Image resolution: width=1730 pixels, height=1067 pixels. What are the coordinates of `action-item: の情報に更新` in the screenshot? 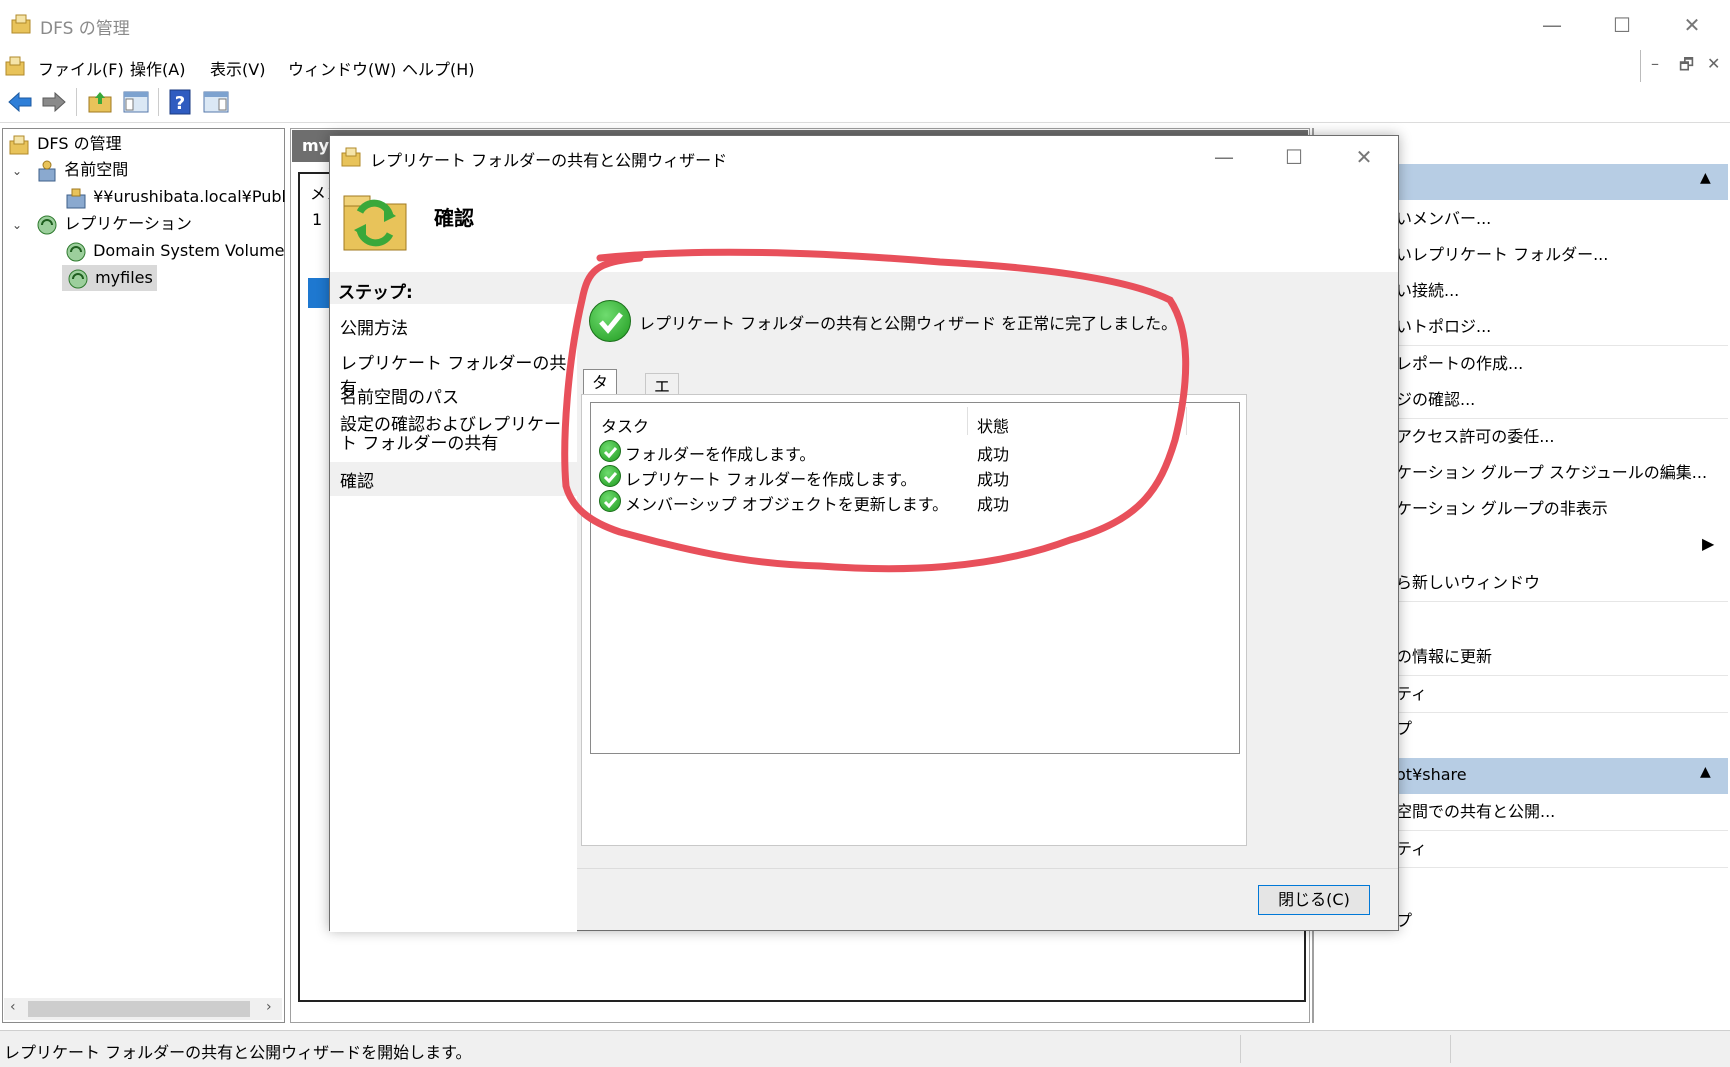 It's located at (1444, 657).